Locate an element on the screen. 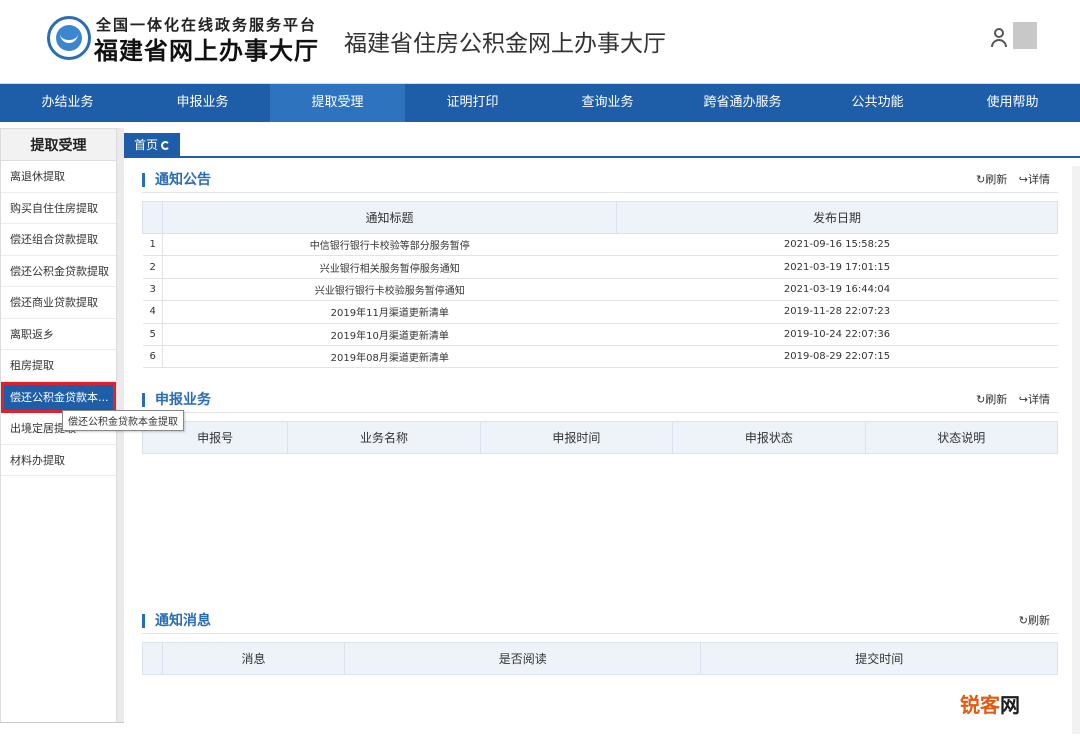  notices-detail-button: ↪详情 is located at coordinates (1034, 179).